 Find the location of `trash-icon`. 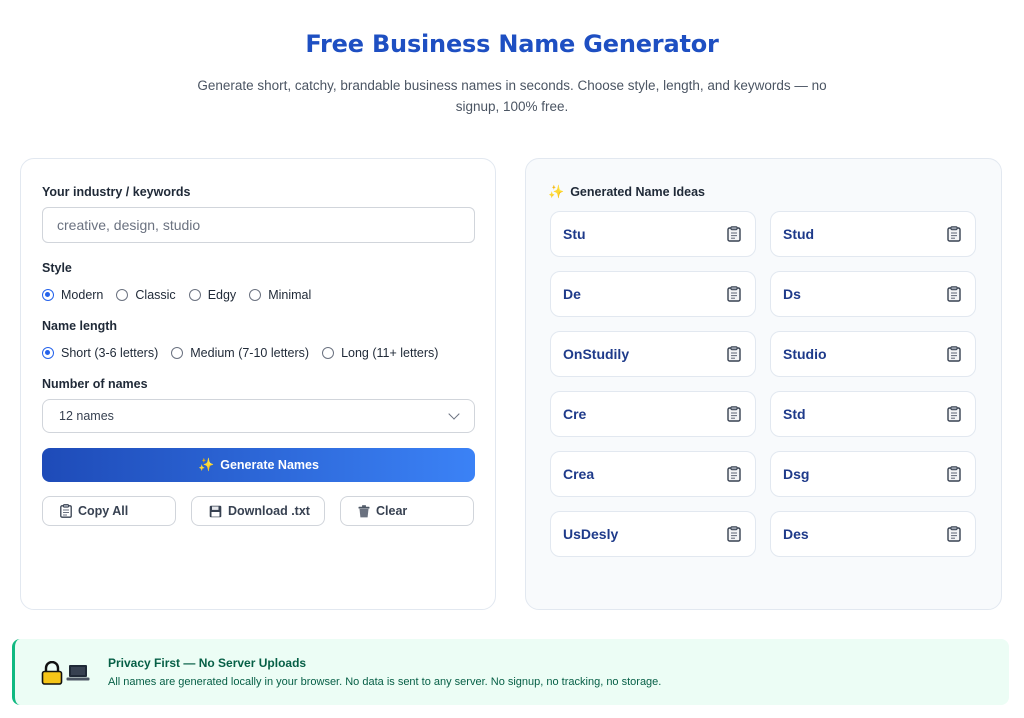

trash-icon is located at coordinates (364, 511).